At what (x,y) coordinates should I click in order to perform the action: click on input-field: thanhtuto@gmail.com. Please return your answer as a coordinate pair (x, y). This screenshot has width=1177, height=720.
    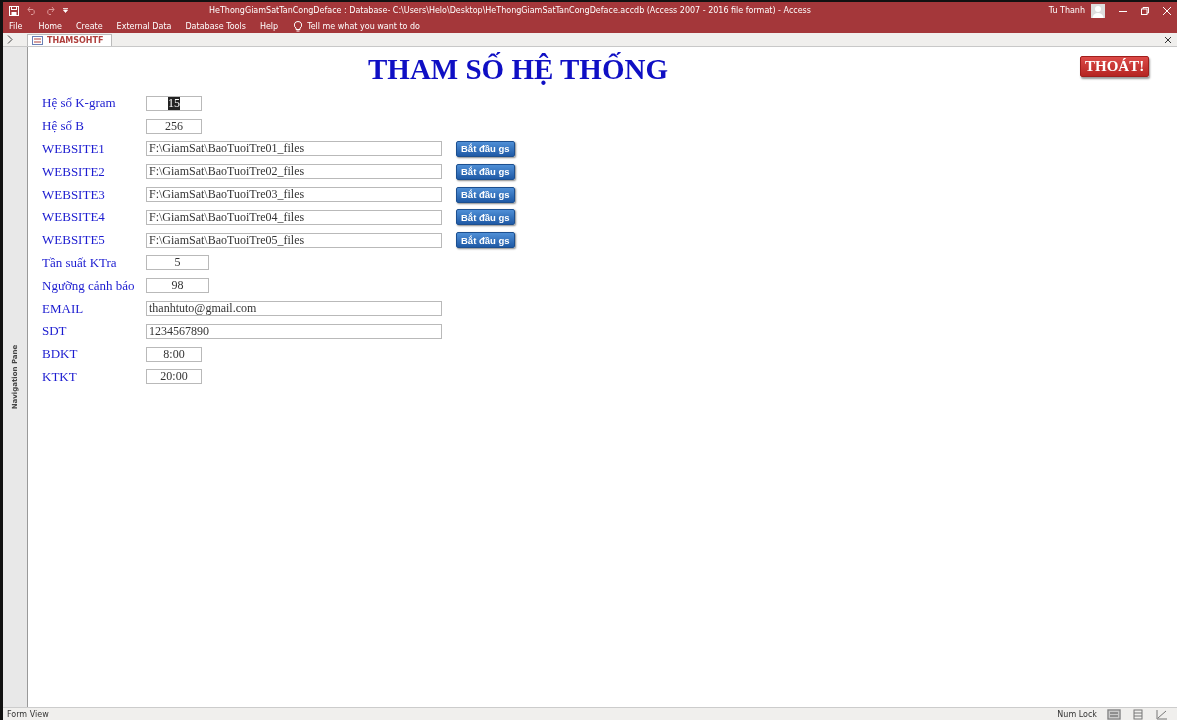
    Looking at the image, I should click on (294, 309).